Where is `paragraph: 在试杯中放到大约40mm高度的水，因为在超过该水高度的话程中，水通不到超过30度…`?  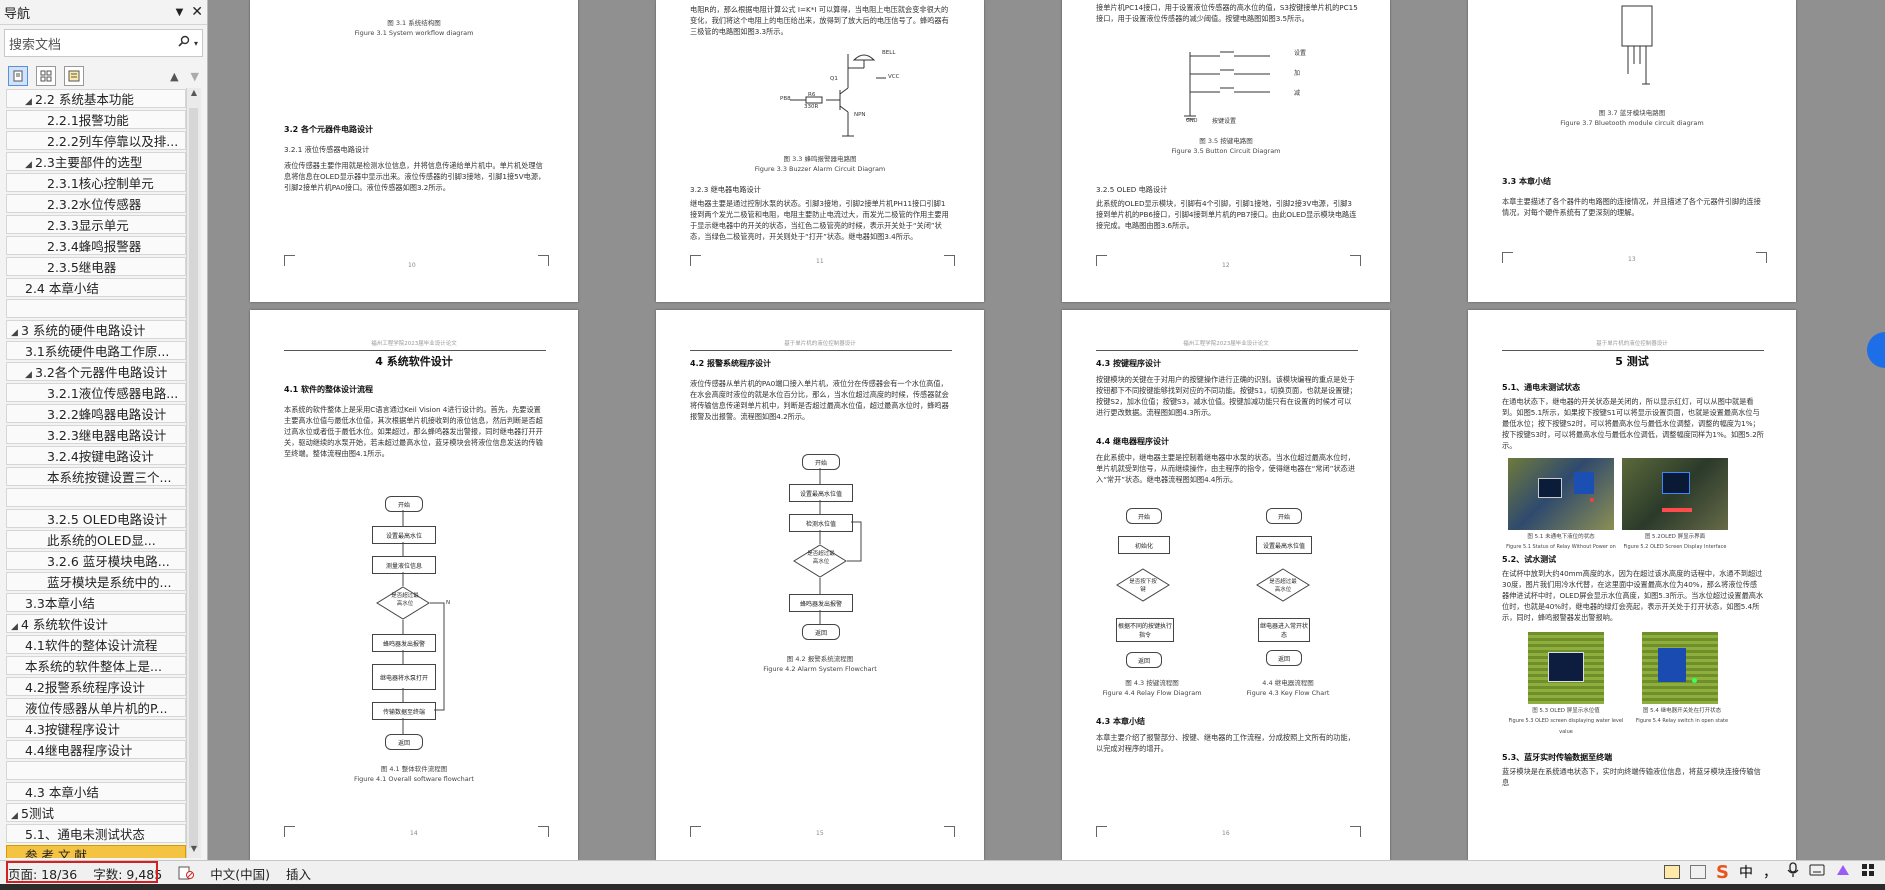
paragraph: 在试杯中放到大约40mm高度的水，因为在超过该水高度的话程中，水通不到超过30度… is located at coordinates (1633, 595).